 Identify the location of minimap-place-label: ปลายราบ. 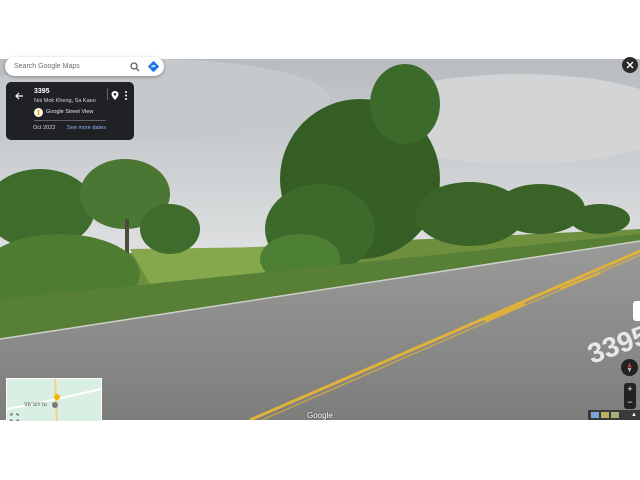
(35, 405).